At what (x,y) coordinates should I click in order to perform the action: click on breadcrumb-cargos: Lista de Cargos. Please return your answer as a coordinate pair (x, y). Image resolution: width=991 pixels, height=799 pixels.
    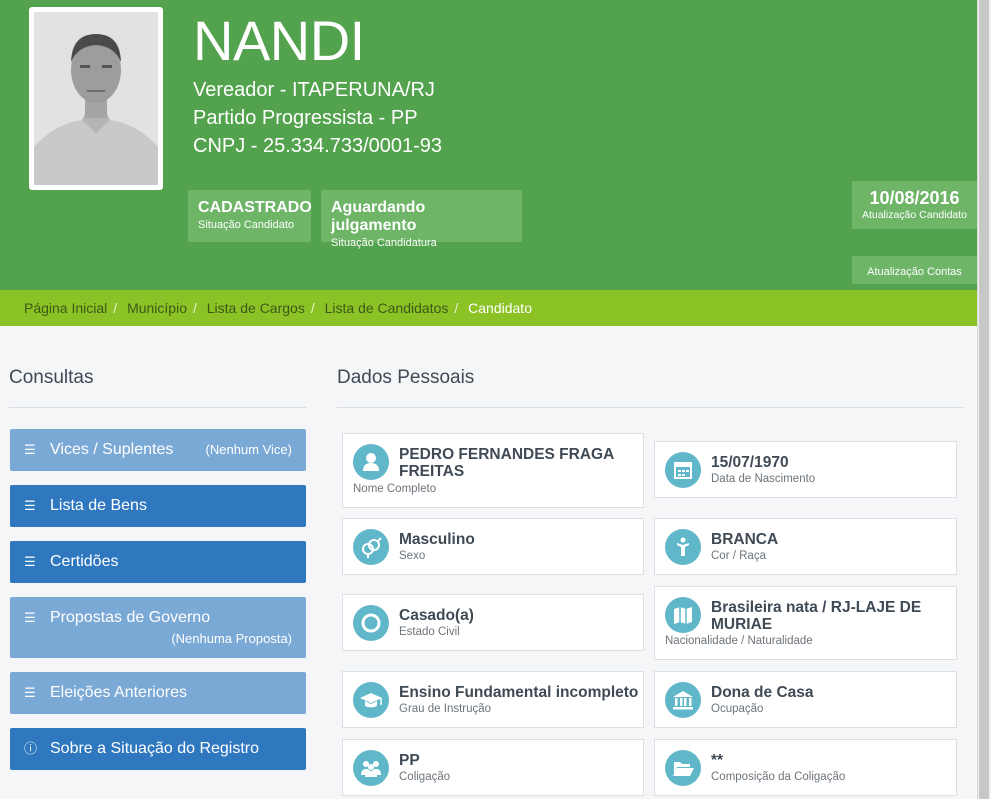
    Looking at the image, I should click on (256, 308).